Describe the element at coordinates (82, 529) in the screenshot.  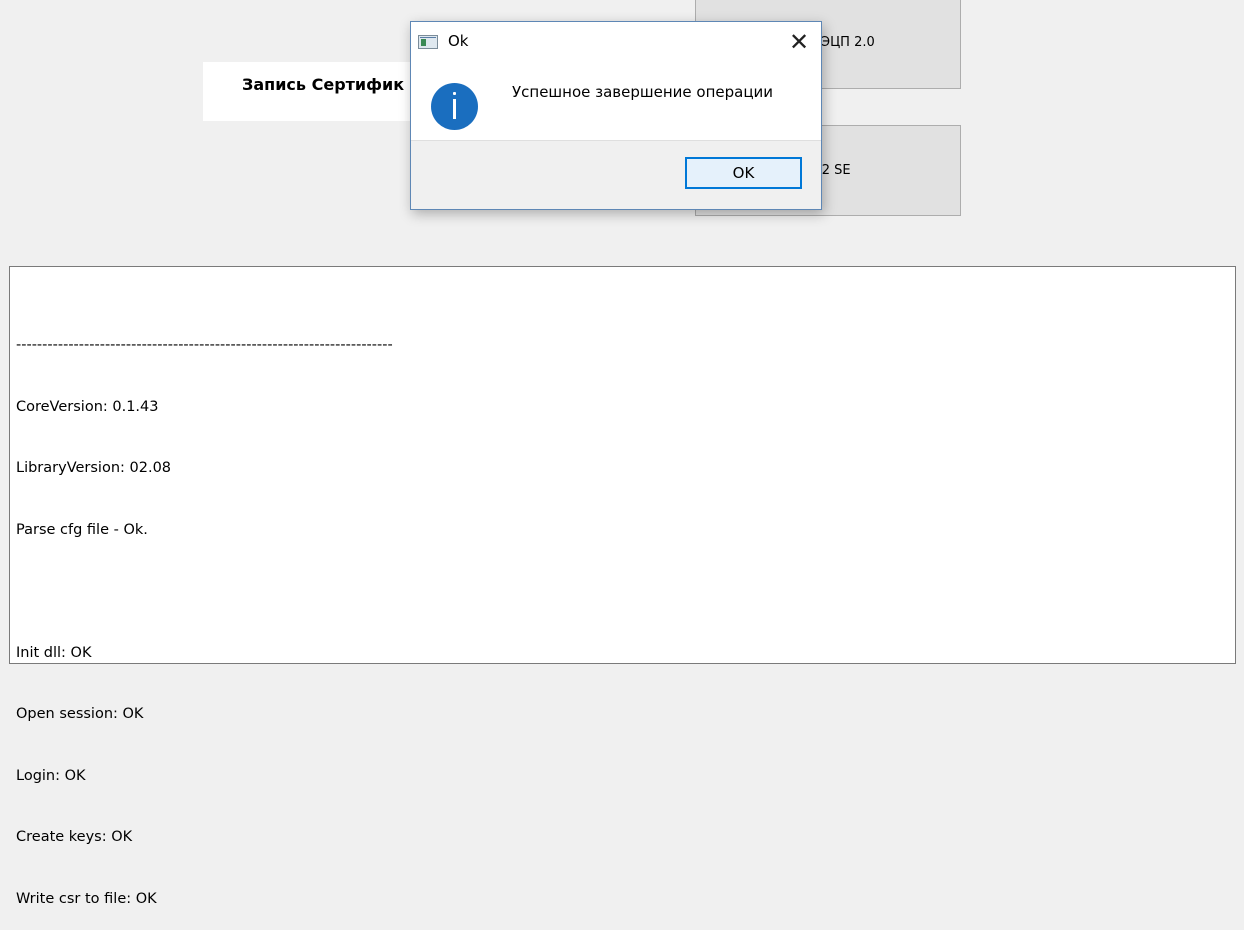
I see `log-line: Parse cfg file - Ok.` at that location.